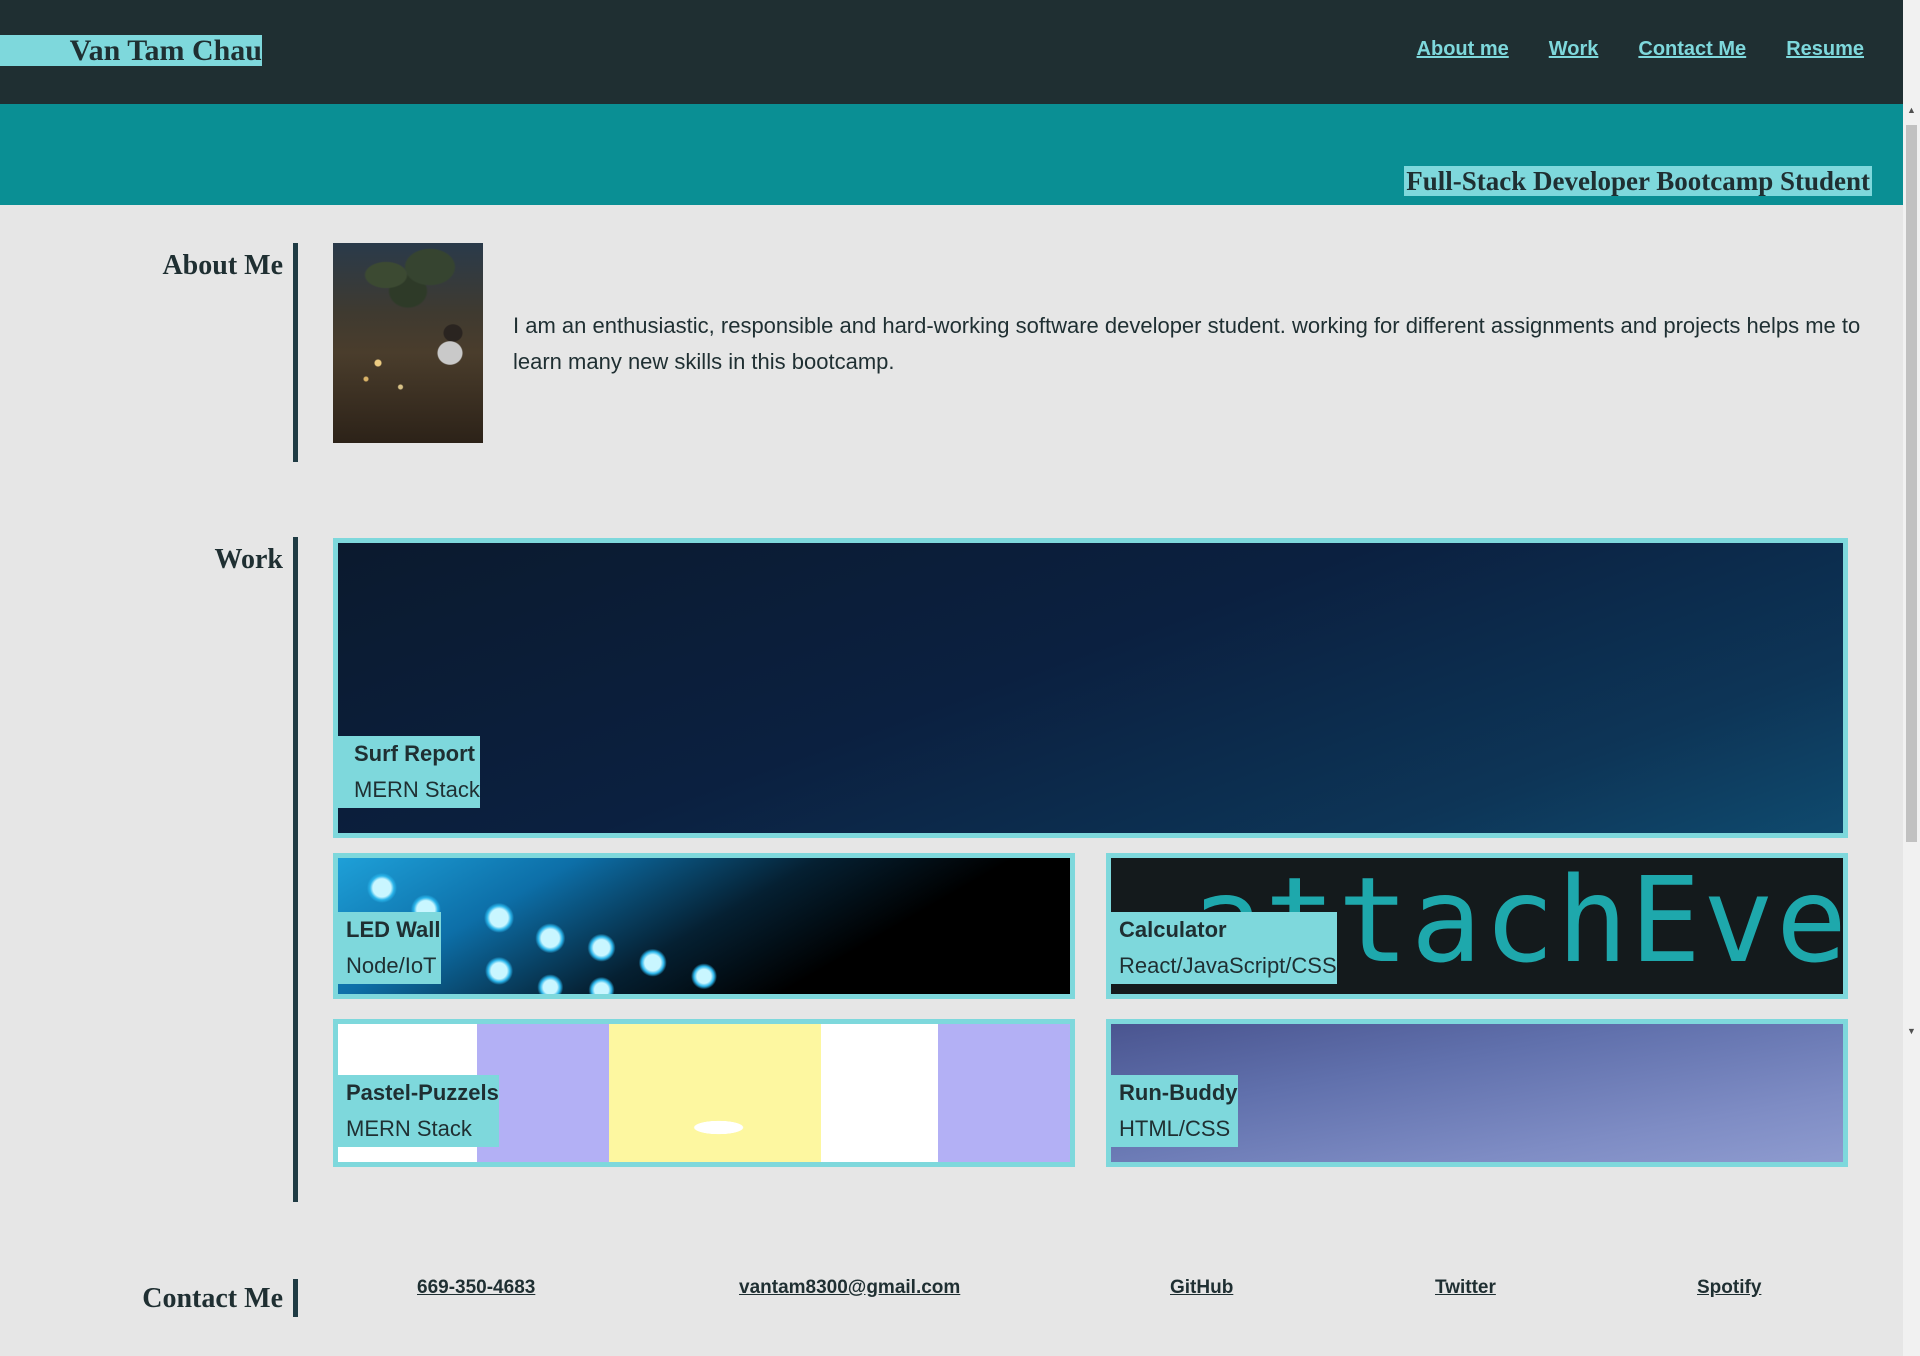 Image resolution: width=1920 pixels, height=1356 pixels. What do you see at coordinates (389, 948) in the screenshot?
I see `project-label: LED Wall Node/IoT` at bounding box center [389, 948].